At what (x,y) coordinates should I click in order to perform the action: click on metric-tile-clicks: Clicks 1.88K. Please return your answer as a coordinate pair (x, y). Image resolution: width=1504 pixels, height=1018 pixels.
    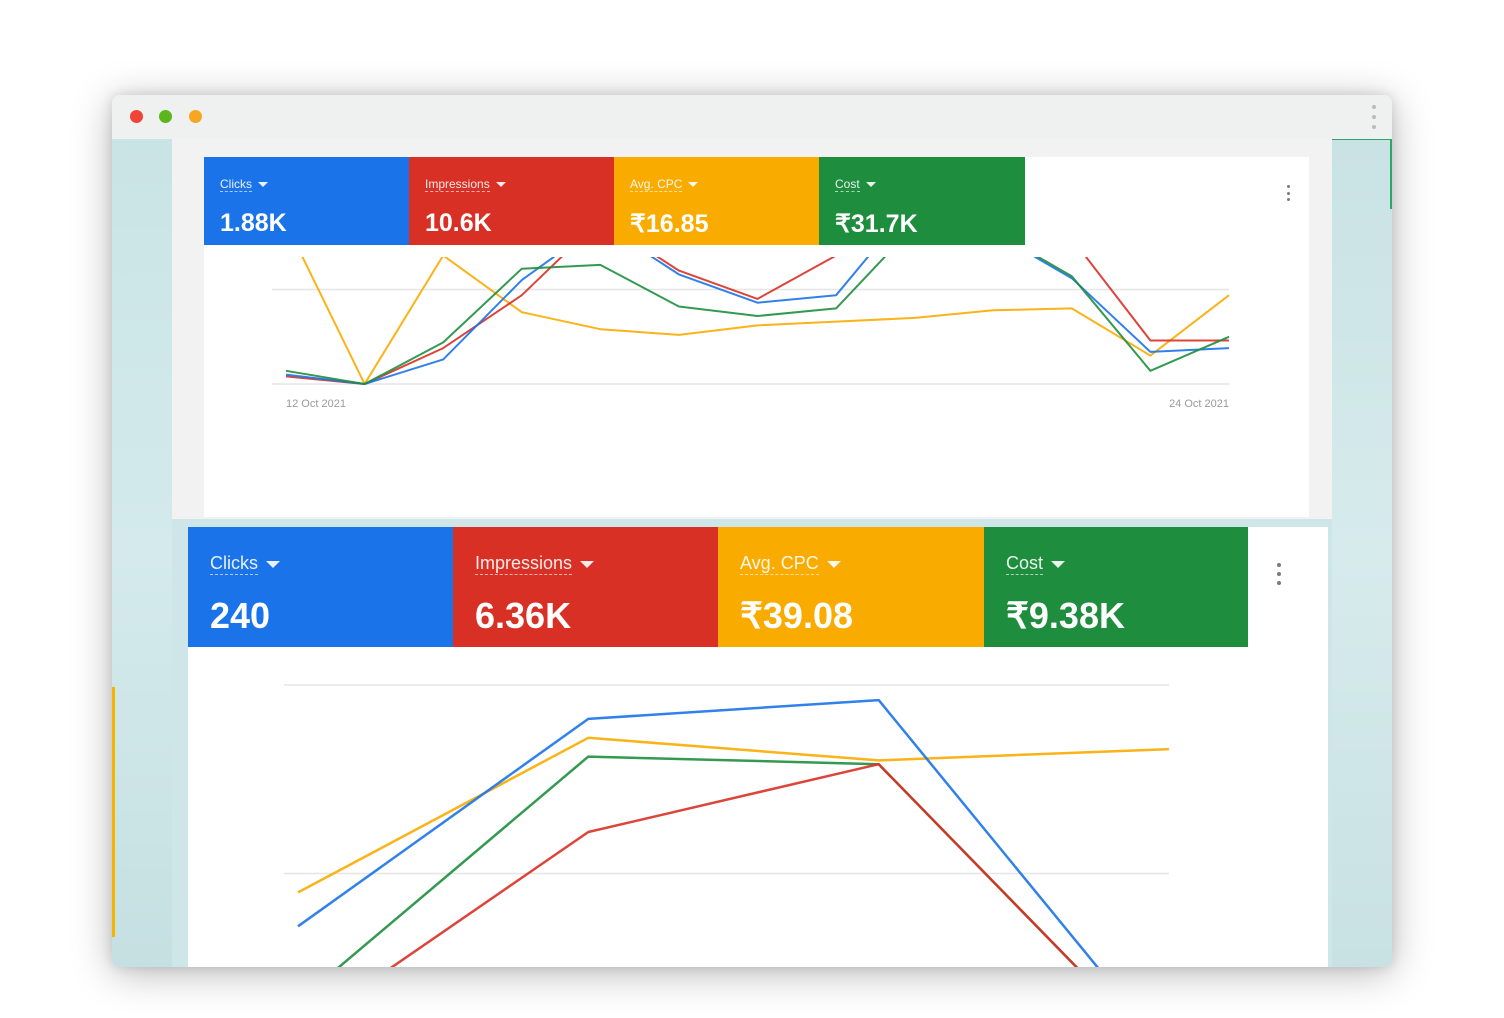
    Looking at the image, I should click on (306, 201).